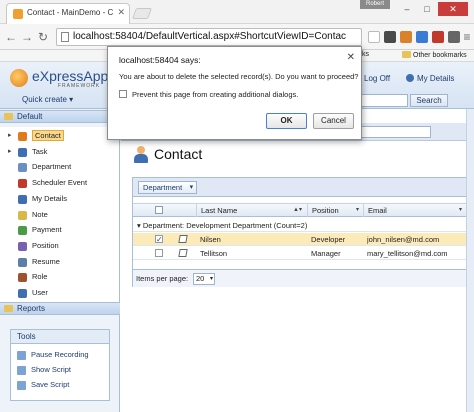 This screenshot has width=474, height=412. I want to click on my-details-link: My Details, so click(430, 78).